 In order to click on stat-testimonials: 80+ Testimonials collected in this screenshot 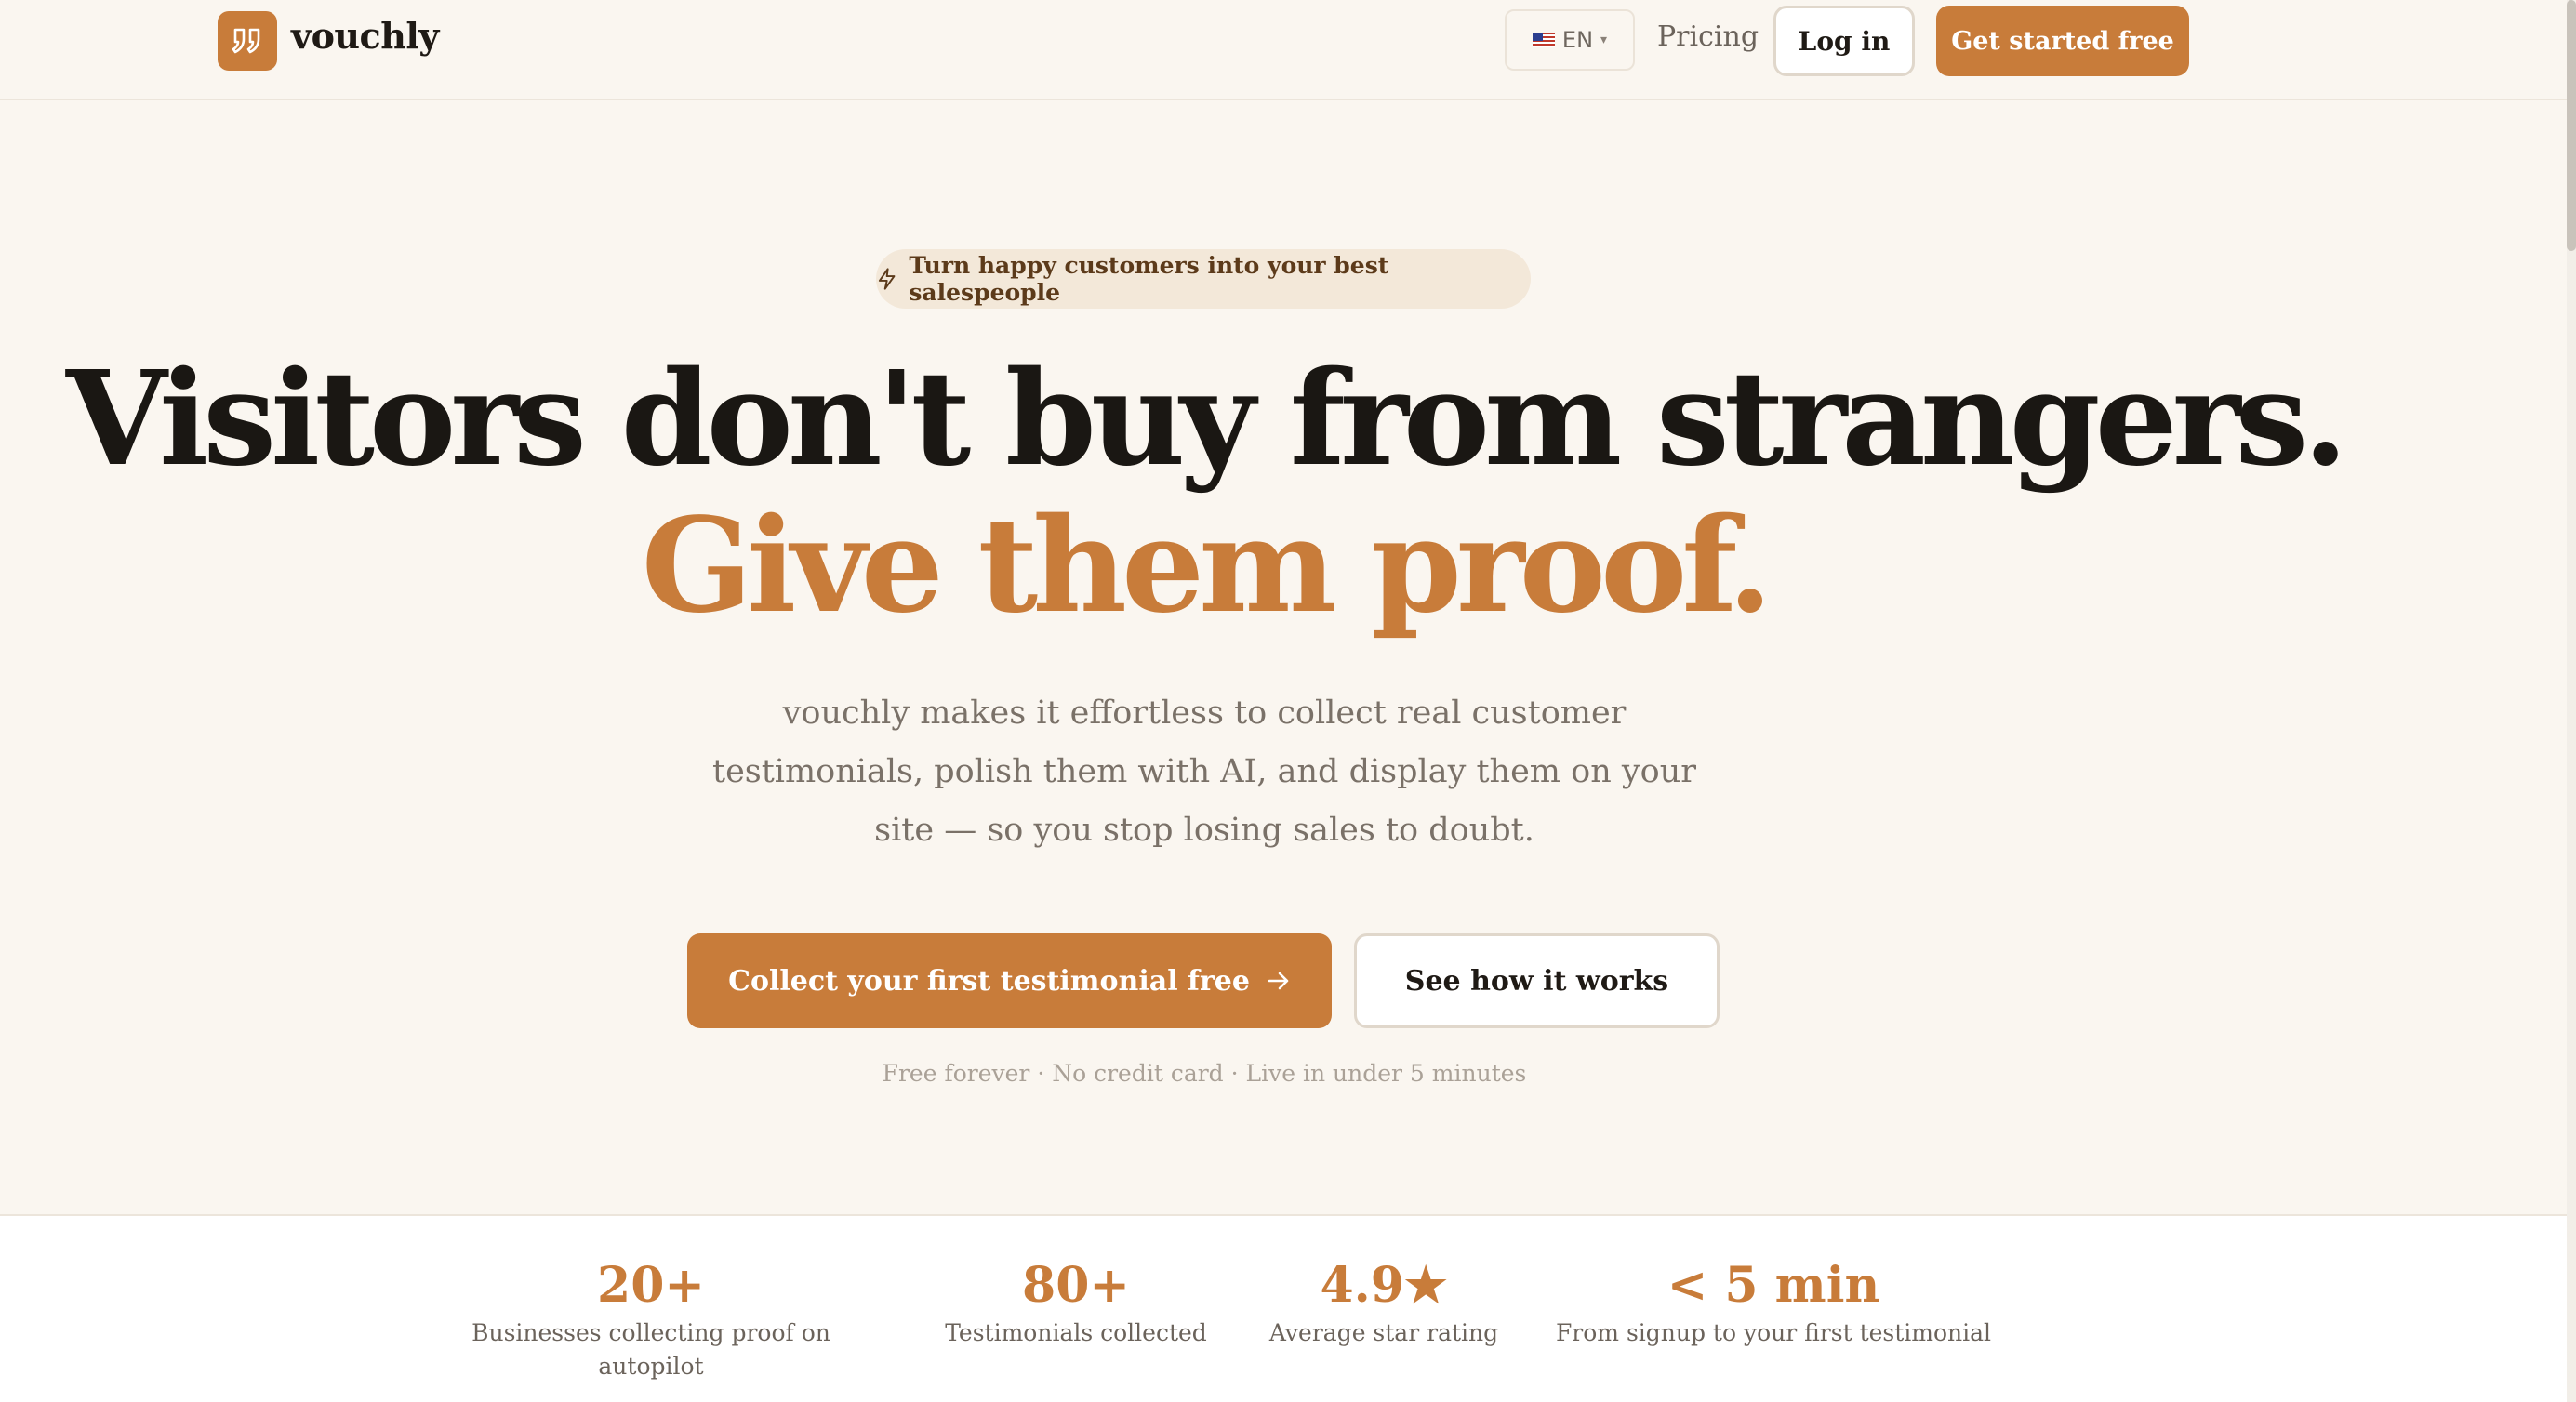, I will do `click(1076, 1303)`.